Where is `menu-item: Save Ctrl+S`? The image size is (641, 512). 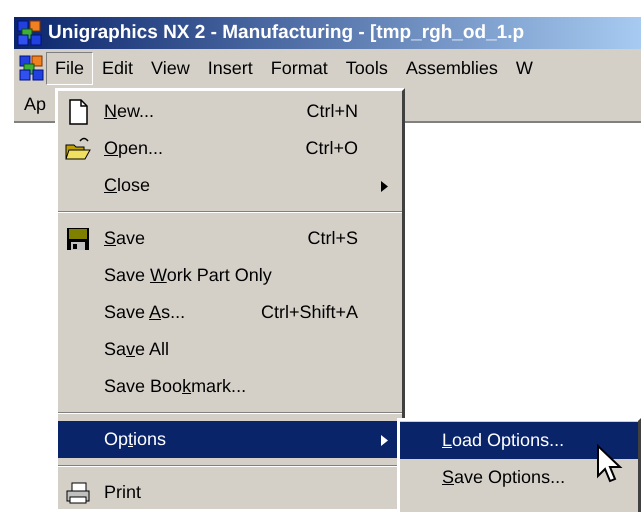
menu-item: Save Ctrl+S is located at coordinates (230, 238).